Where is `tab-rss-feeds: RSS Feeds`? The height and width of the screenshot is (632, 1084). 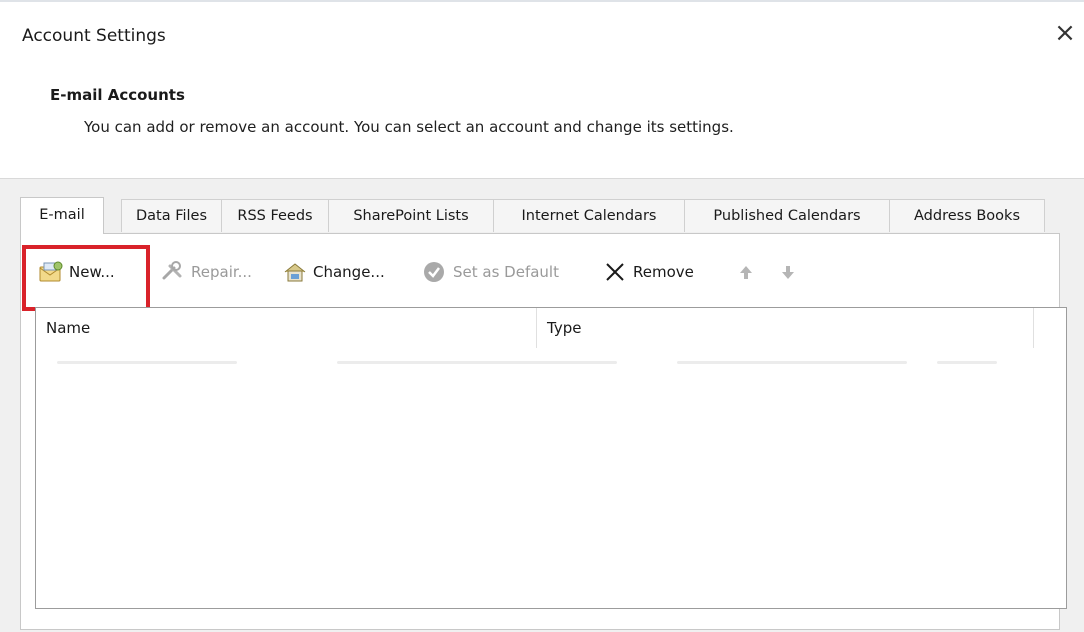 tab-rss-feeds: RSS Feeds is located at coordinates (275, 215).